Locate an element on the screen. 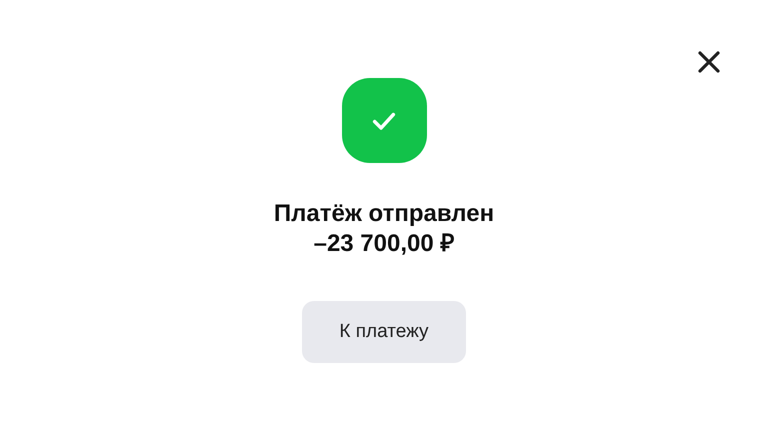 Image resolution: width=768 pixels, height=441 pixels. to-payment-button: К платежу is located at coordinates (384, 332).